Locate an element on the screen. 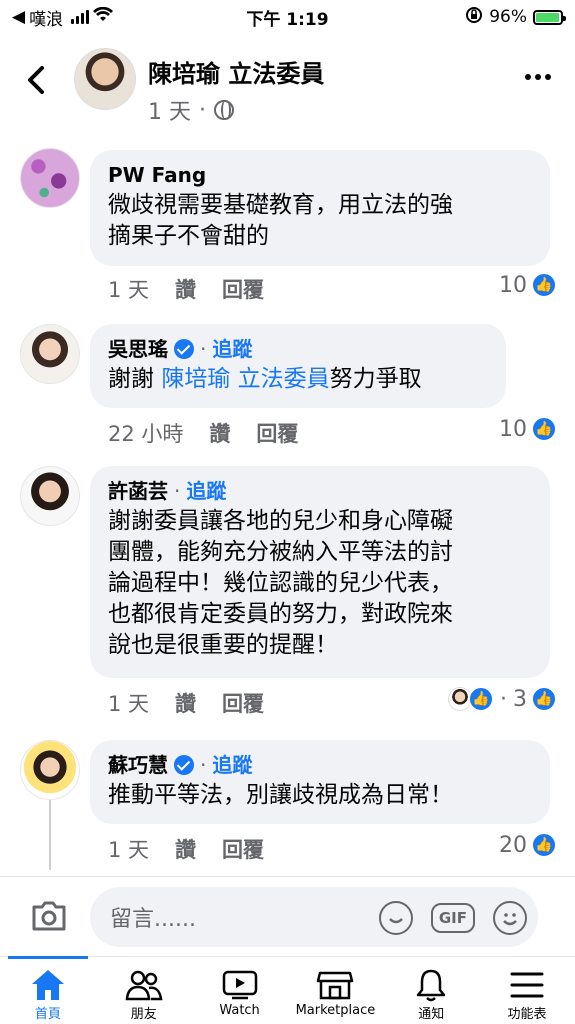  comment-time: 22 小時 is located at coordinates (146, 434).